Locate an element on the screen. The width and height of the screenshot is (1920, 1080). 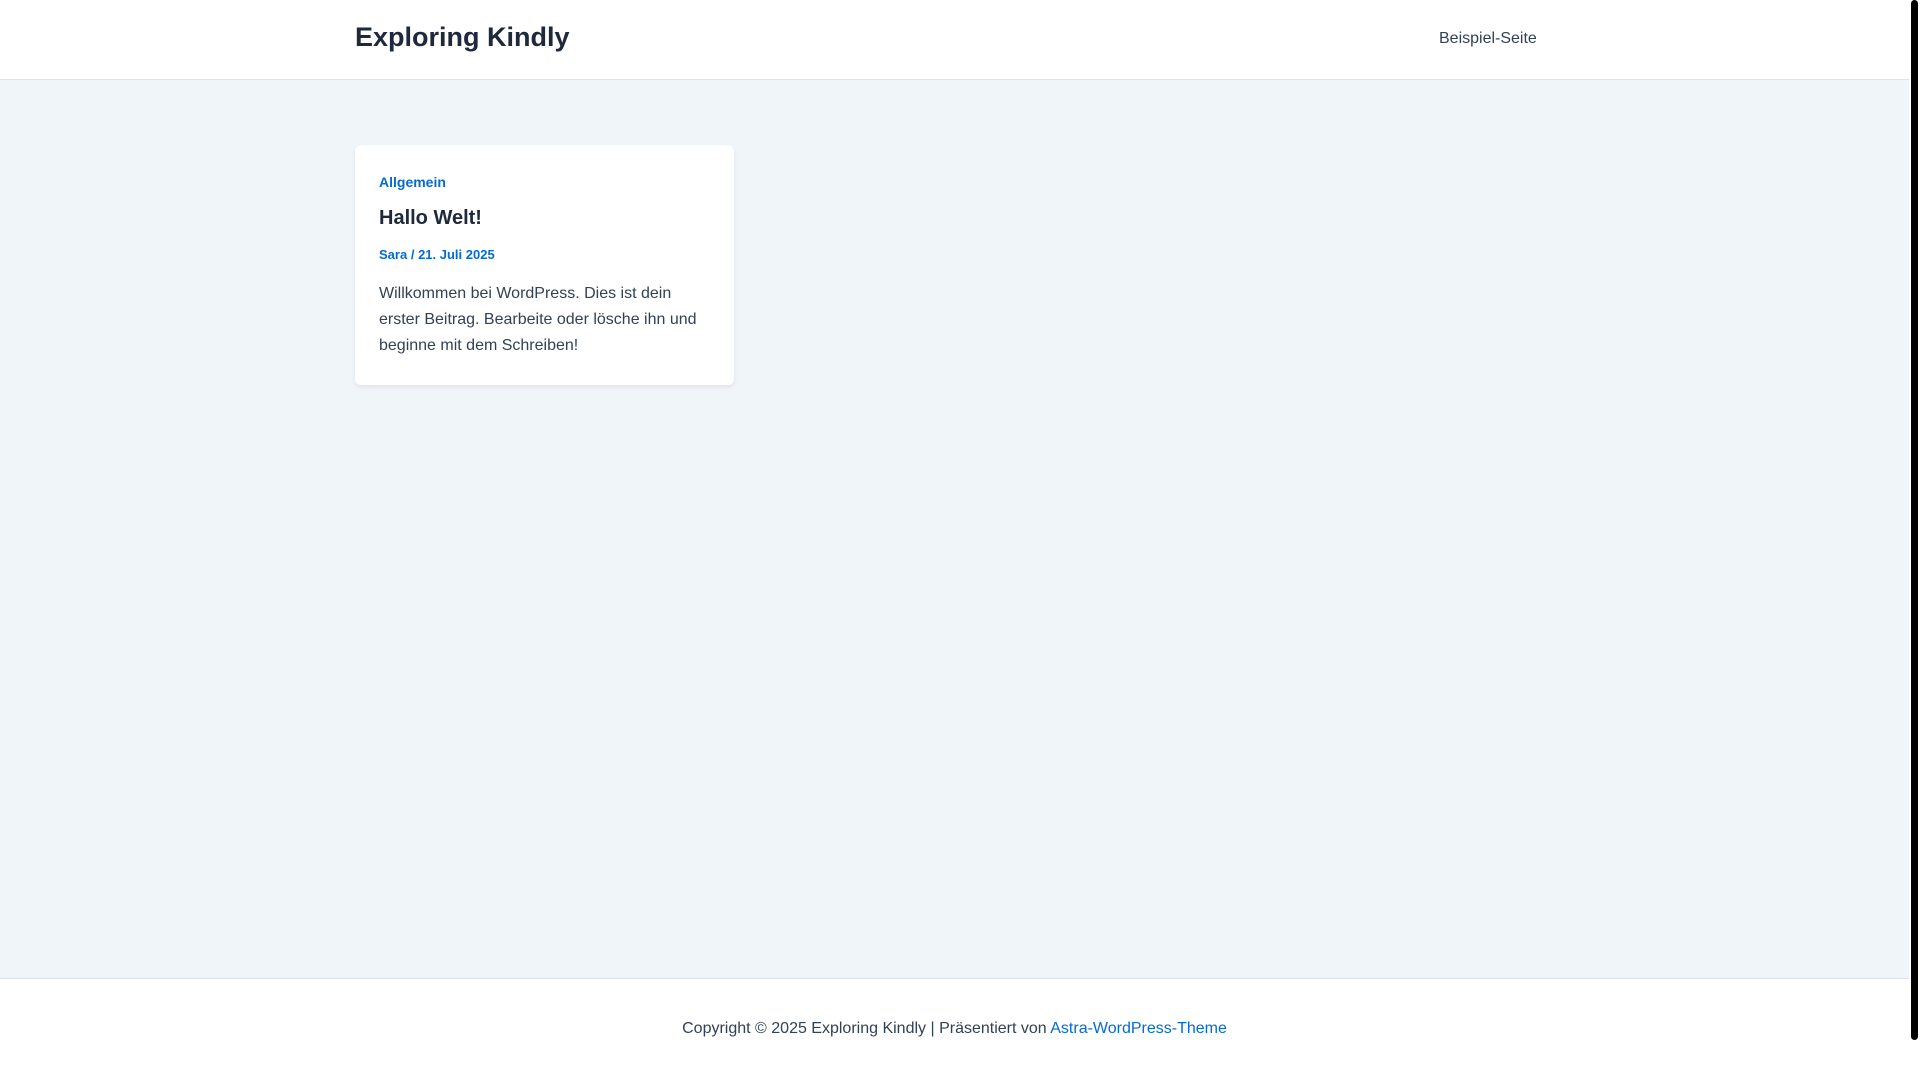
post-category-link: Allgemein is located at coordinates (412, 182).